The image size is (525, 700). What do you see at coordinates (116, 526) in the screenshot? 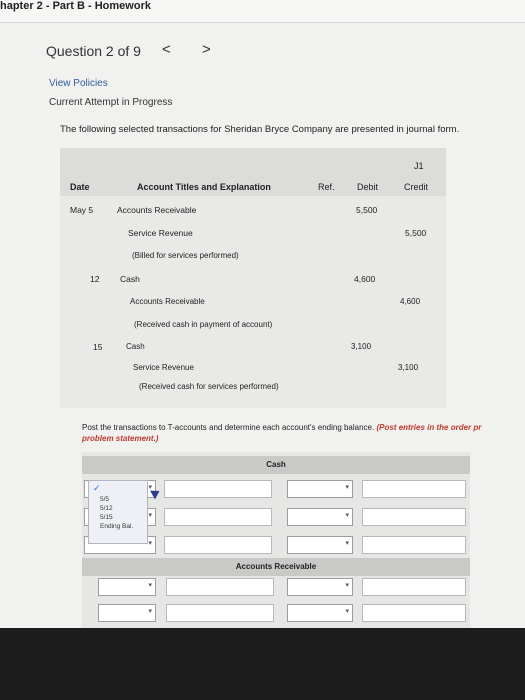
I see `date-option: Ending Bal.` at bounding box center [116, 526].